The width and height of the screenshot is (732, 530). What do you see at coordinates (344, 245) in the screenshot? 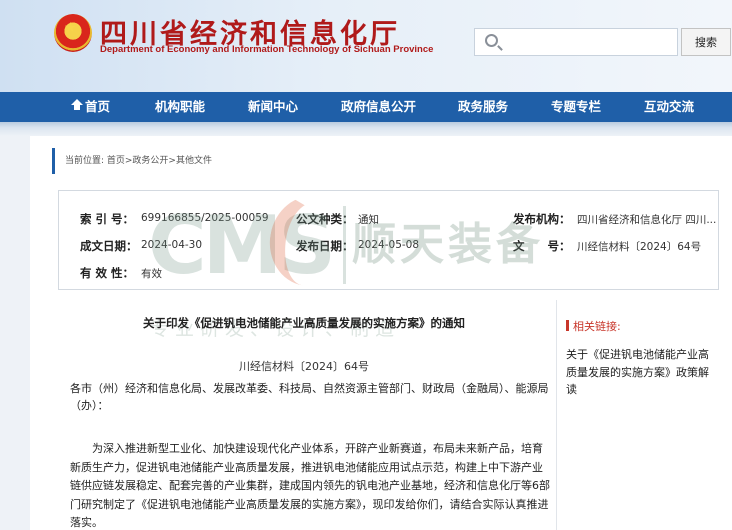
I see `watermark-divider` at bounding box center [344, 245].